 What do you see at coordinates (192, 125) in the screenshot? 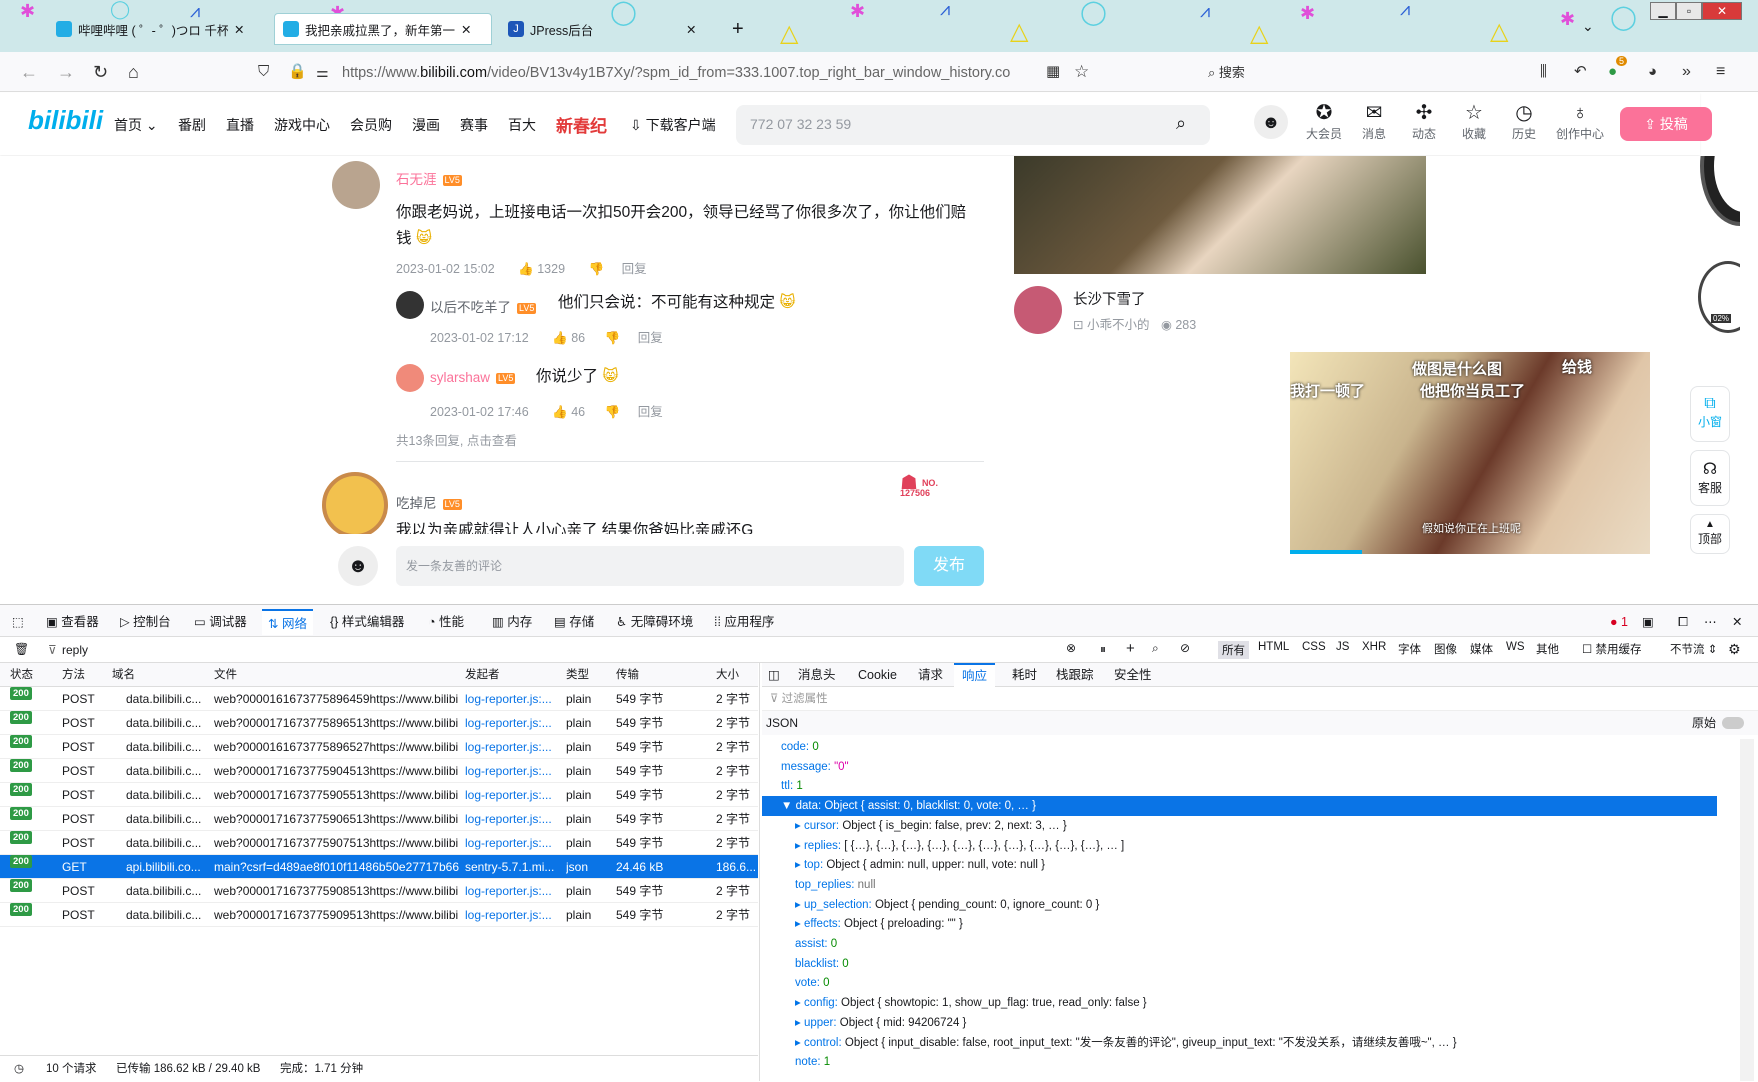
I see `nav-anime: 番剧` at bounding box center [192, 125].